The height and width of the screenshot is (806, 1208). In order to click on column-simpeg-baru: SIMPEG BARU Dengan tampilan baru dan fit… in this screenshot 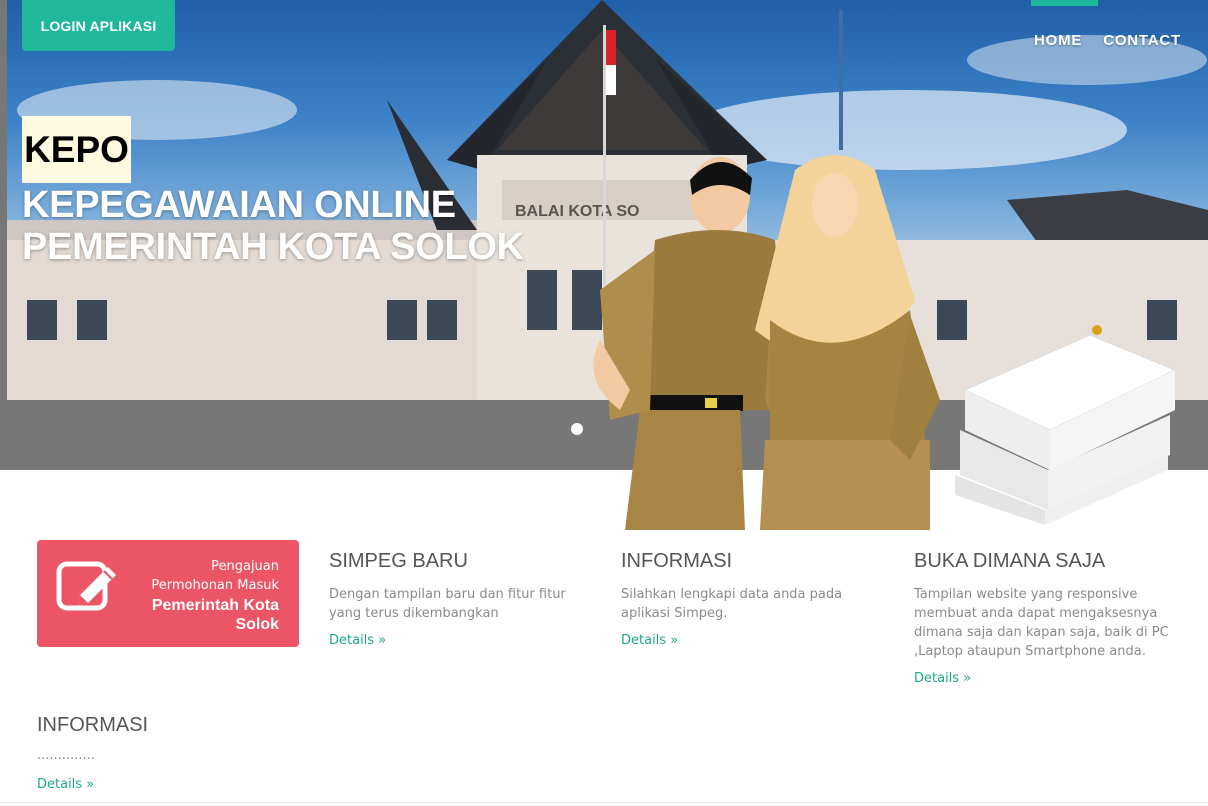, I will do `click(463, 599)`.